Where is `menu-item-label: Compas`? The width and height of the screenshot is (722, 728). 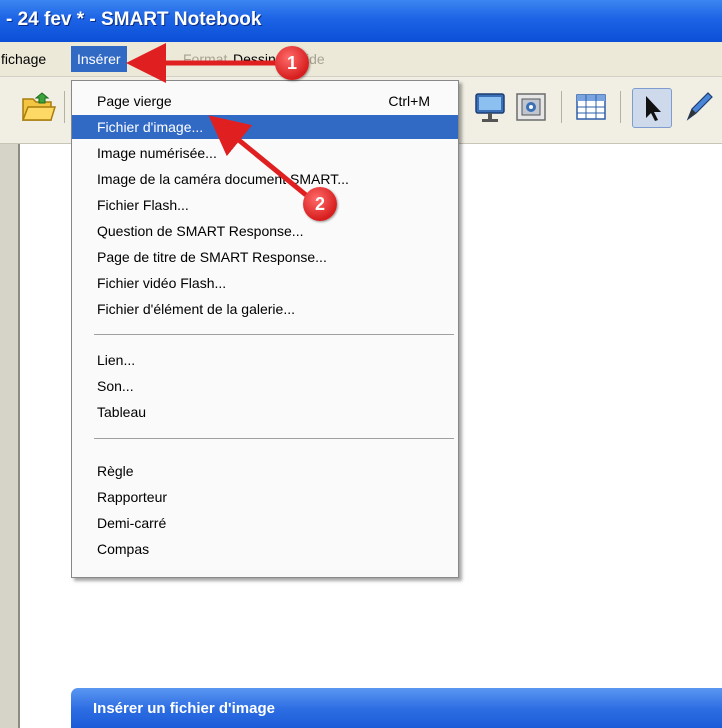 menu-item-label: Compas is located at coordinates (123, 549).